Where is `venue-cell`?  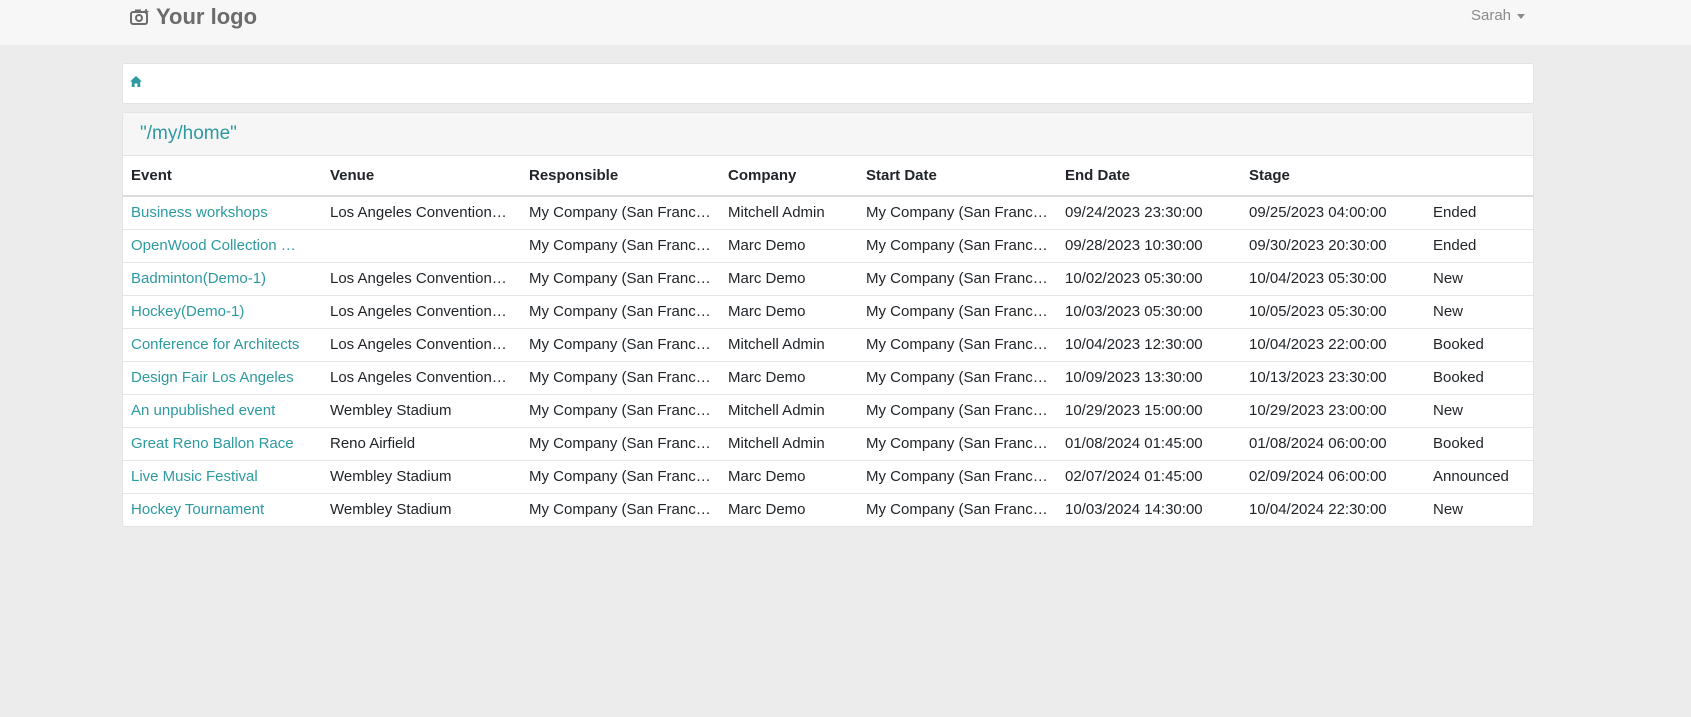
venue-cell is located at coordinates (421, 245).